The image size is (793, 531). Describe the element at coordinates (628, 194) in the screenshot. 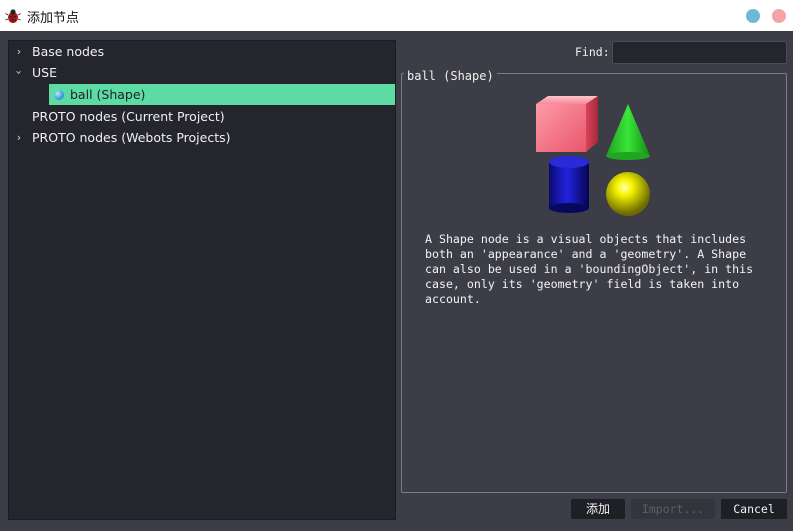

I see `sphere-shape` at that location.